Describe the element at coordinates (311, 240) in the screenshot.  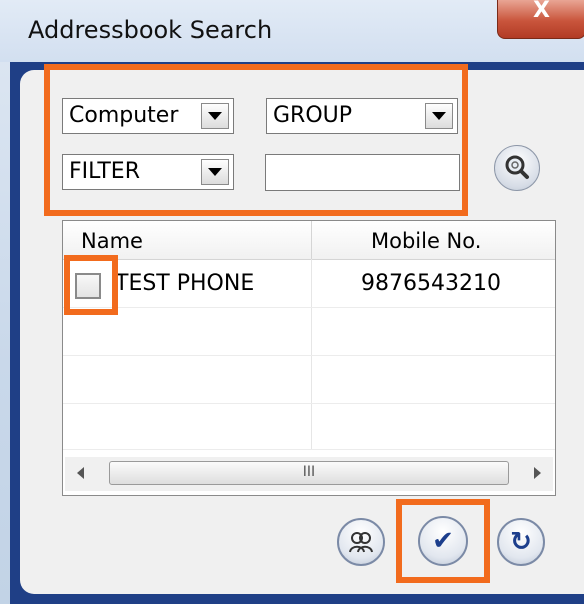
I see `column-divider` at that location.